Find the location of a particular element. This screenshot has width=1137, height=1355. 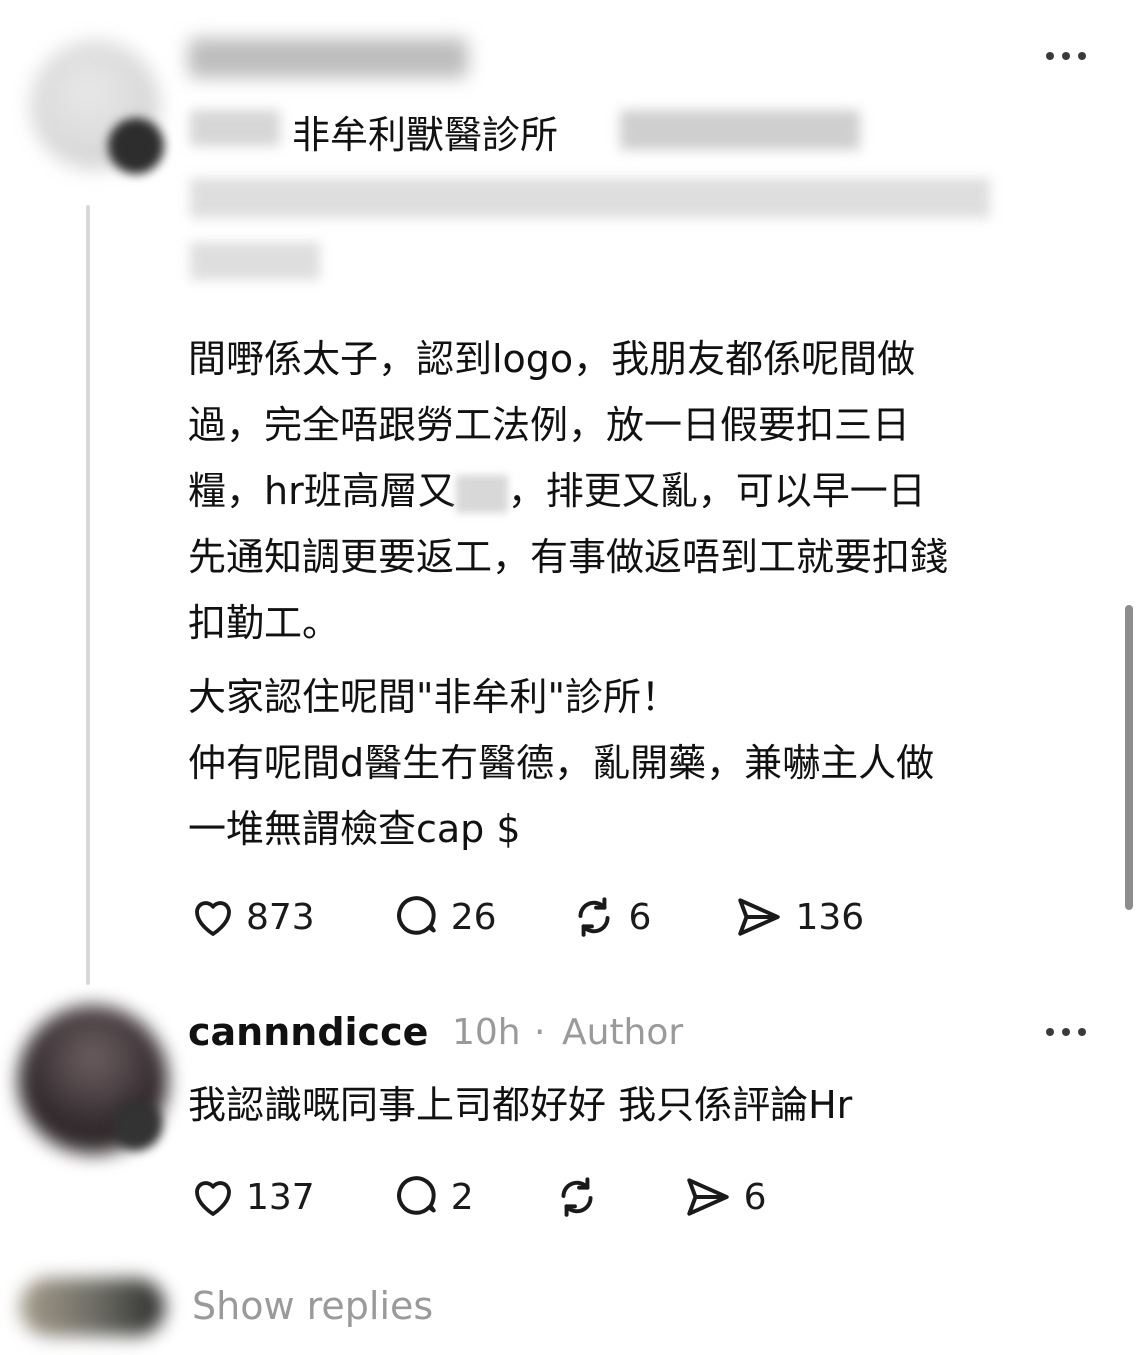

reply-text: 我認識嘅同事上司都好好 我只係評論Hr is located at coordinates (520, 1105).